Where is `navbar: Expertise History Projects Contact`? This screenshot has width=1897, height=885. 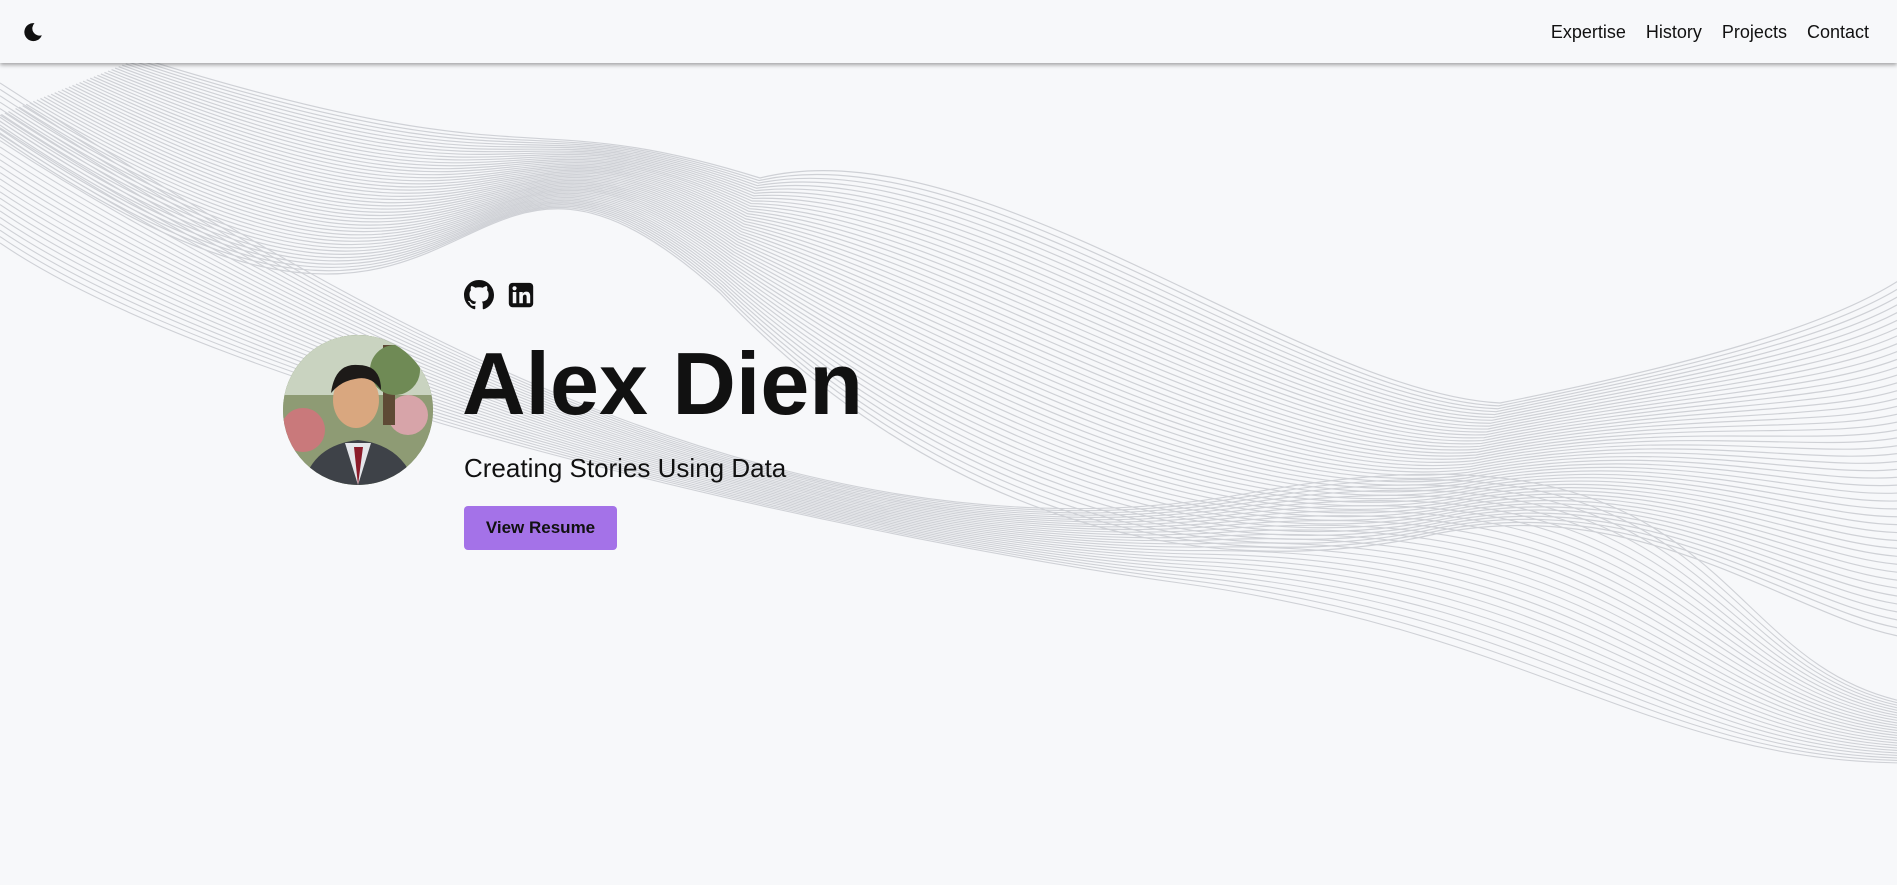
navbar: Expertise History Projects Contact is located at coordinates (948, 31).